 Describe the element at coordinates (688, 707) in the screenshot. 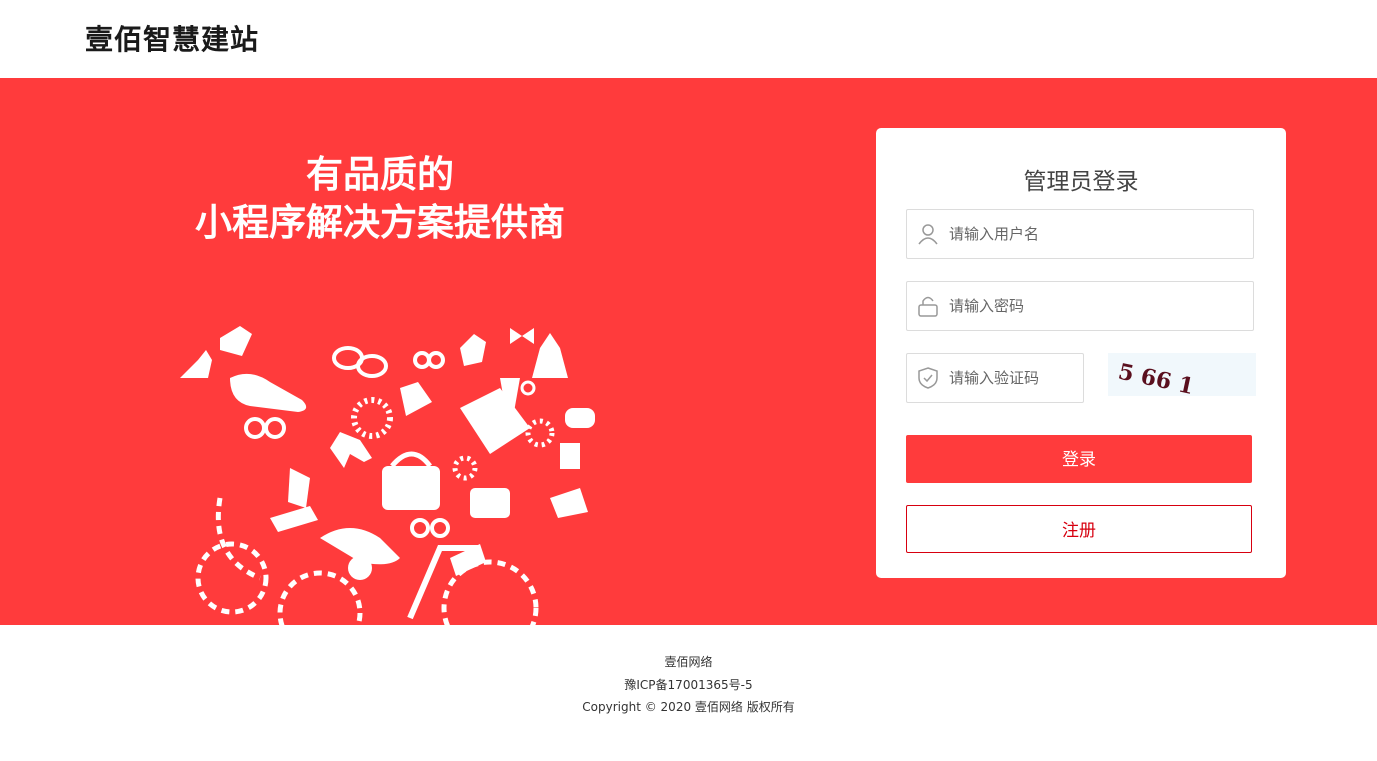

I see `footer-copyright: Copyright © 2020 壹佰网络 版权所有` at that location.